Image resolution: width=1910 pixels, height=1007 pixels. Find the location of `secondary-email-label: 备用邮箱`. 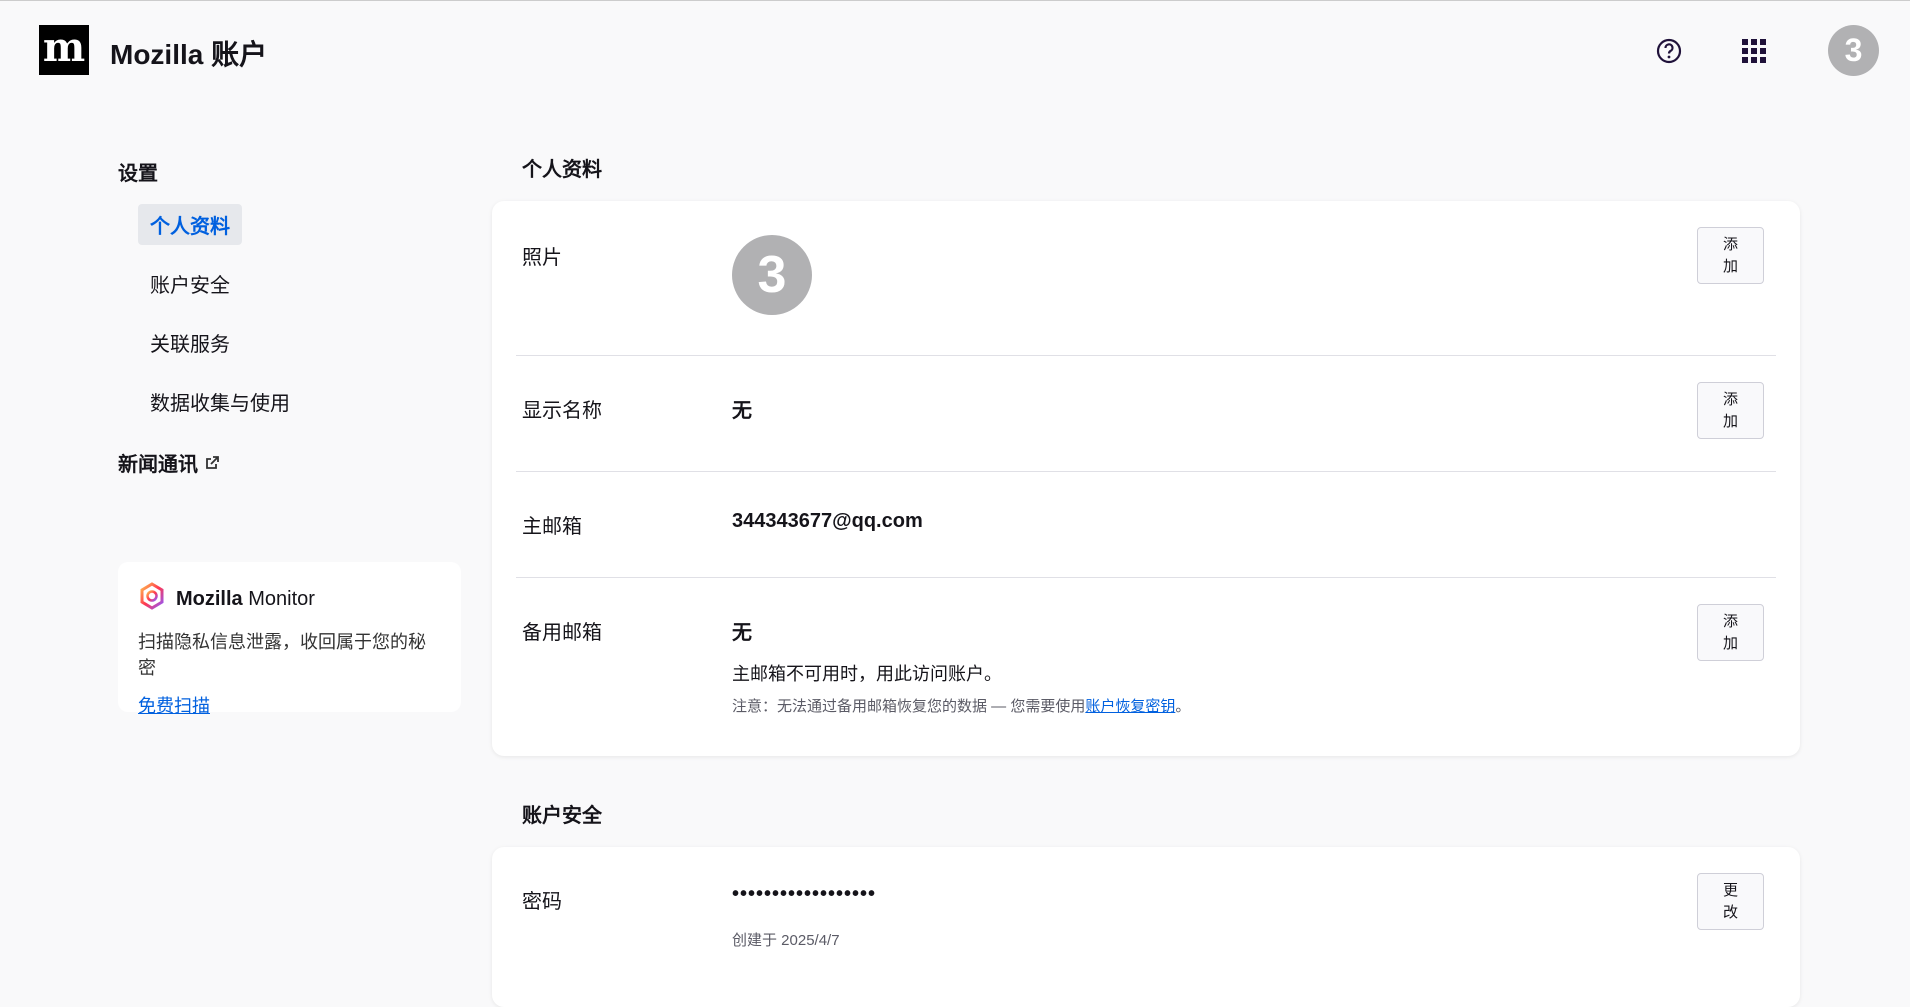

secondary-email-label: 备用邮箱 is located at coordinates (562, 633).